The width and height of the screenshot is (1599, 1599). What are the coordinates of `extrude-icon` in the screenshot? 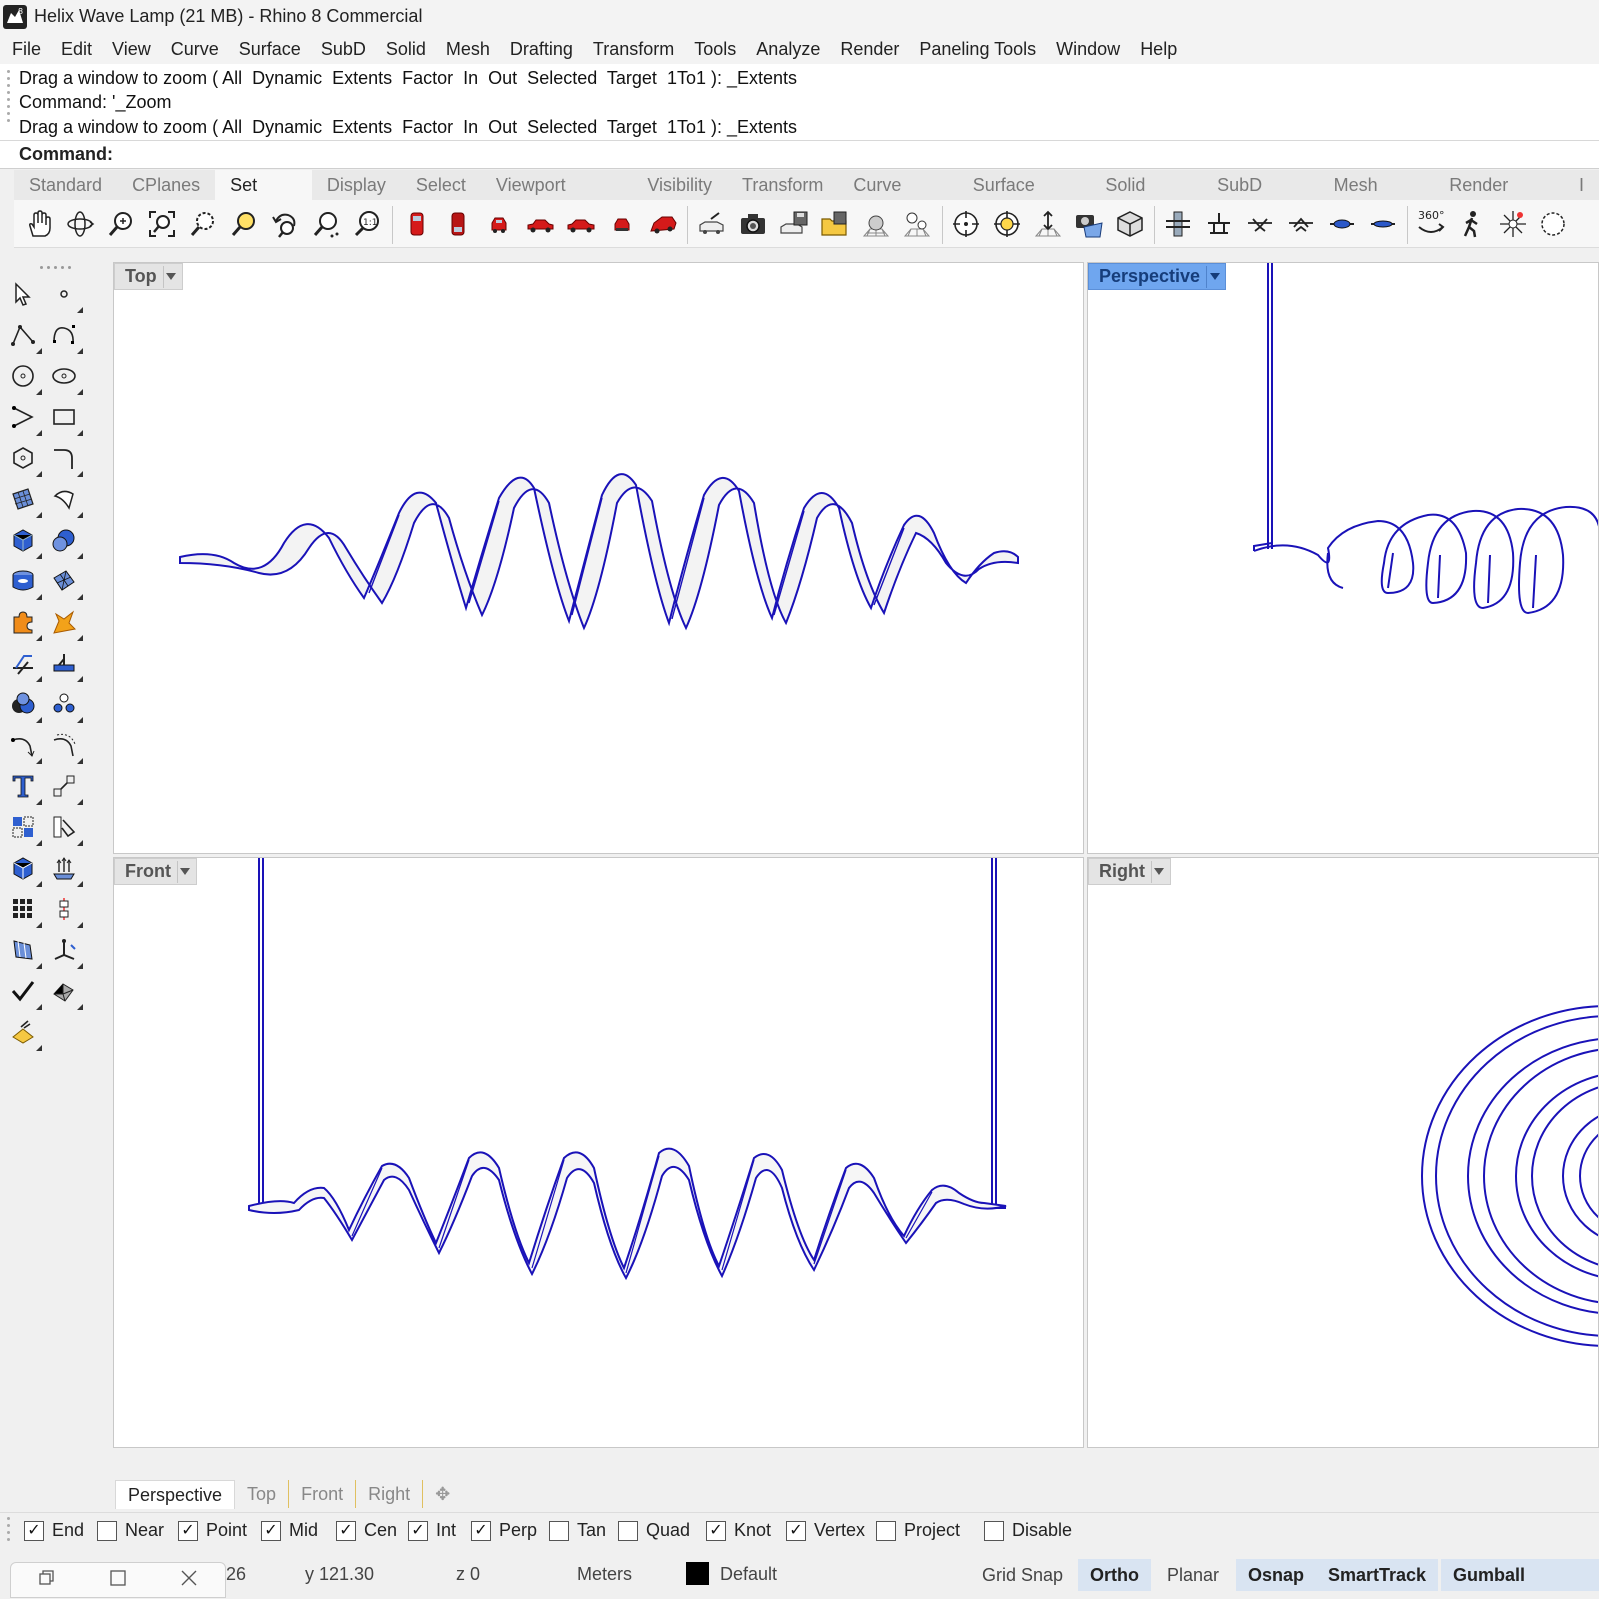 It's located at (64, 868).